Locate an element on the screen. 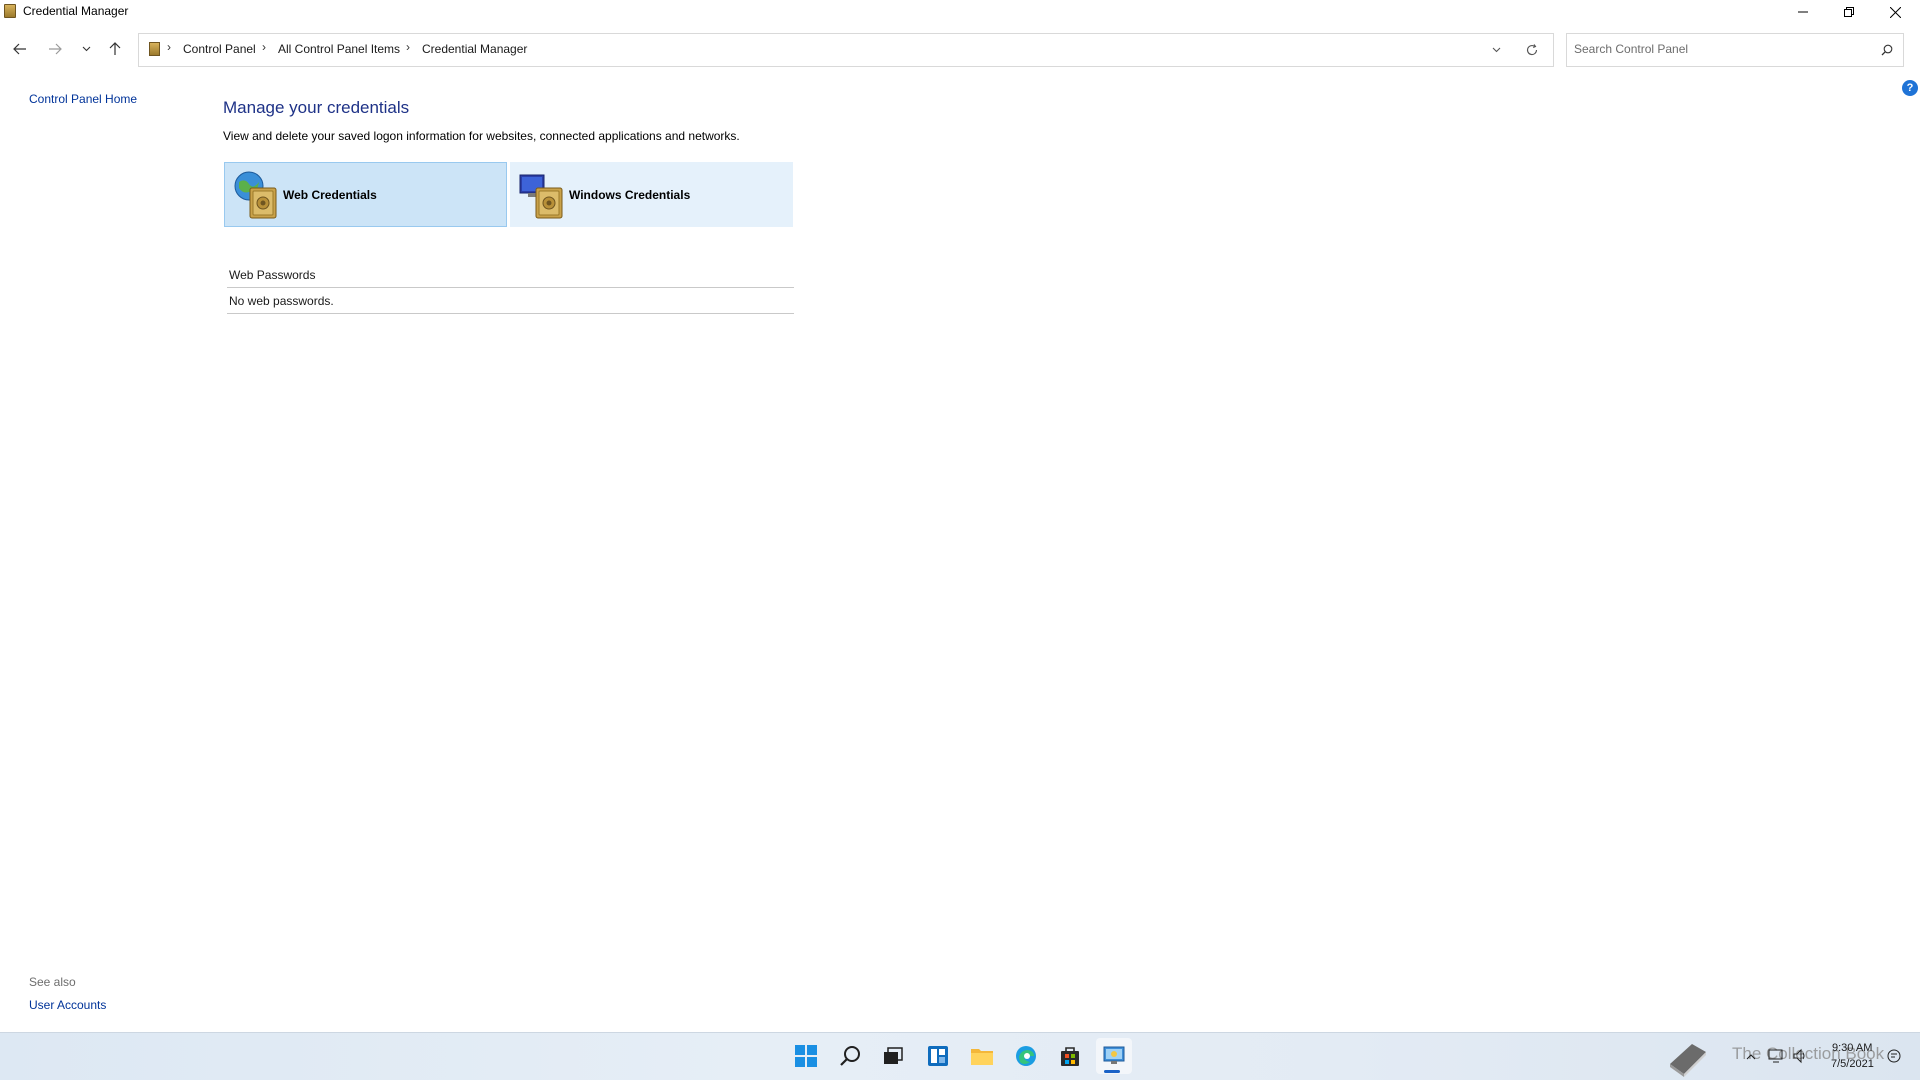 The width and height of the screenshot is (1920, 1083). edge-icon is located at coordinates (1026, 1056).